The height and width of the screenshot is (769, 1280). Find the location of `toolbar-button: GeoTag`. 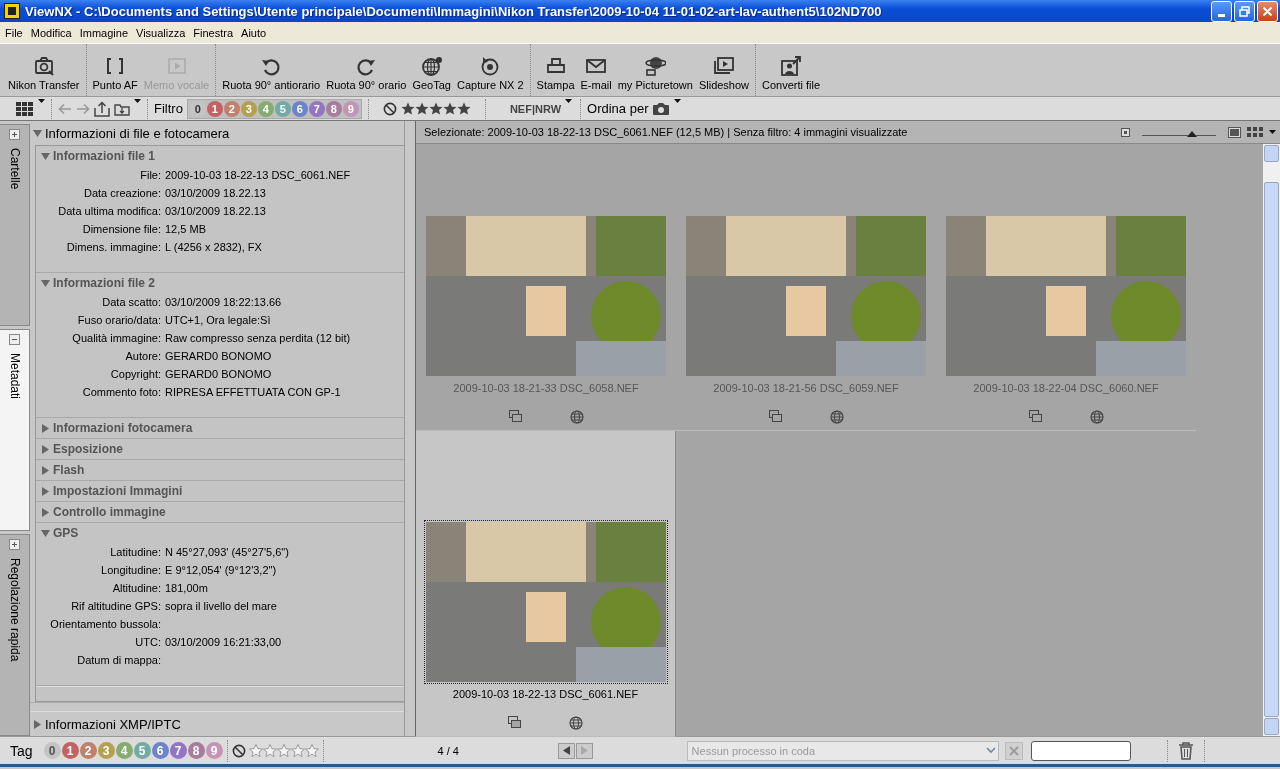

toolbar-button: GeoTag is located at coordinates (431, 70).